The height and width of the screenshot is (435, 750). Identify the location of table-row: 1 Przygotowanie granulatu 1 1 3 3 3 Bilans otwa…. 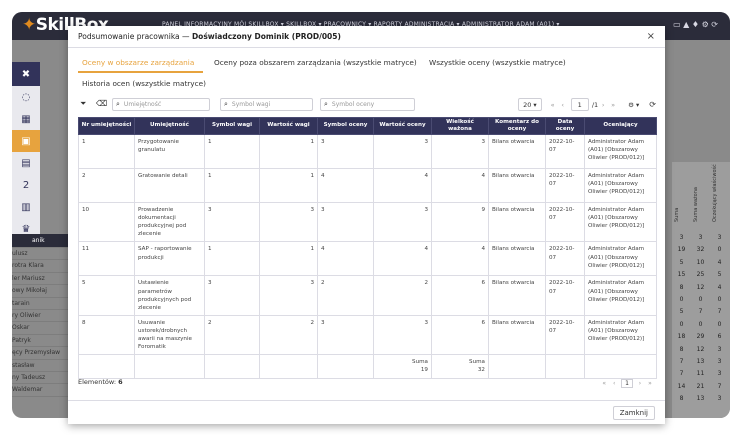
(367, 151).